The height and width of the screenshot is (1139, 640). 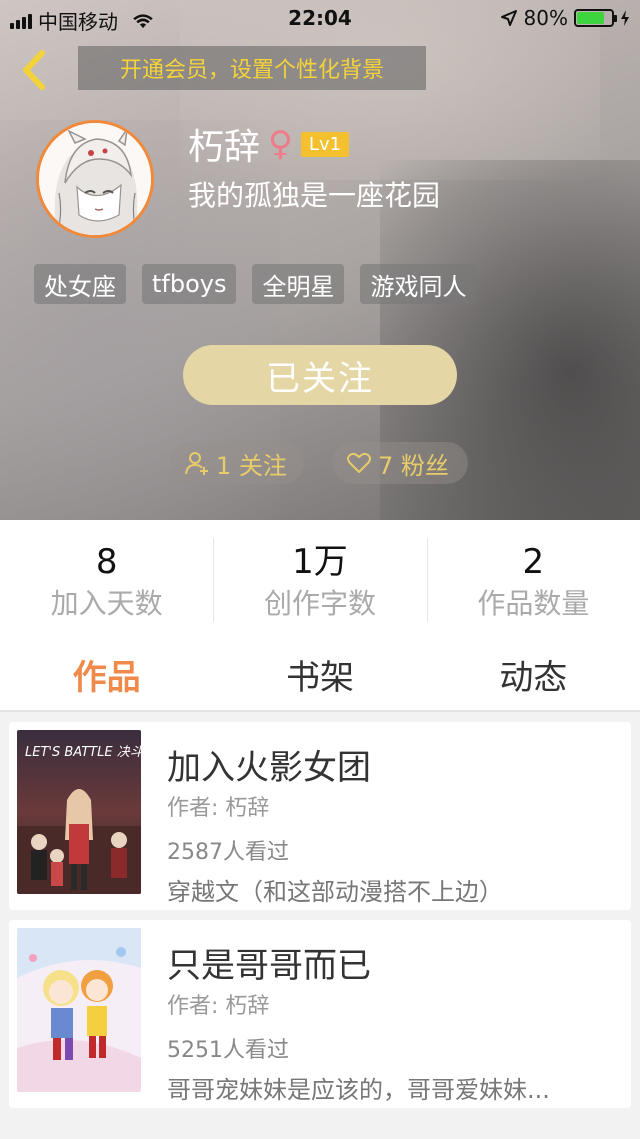 What do you see at coordinates (280, 144) in the screenshot?
I see `female-icon: ♀` at bounding box center [280, 144].